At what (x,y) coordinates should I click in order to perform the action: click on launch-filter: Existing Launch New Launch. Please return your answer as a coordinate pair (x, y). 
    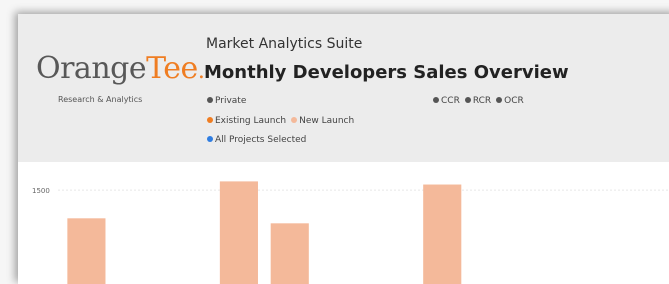
    Looking at the image, I should click on (283, 121).